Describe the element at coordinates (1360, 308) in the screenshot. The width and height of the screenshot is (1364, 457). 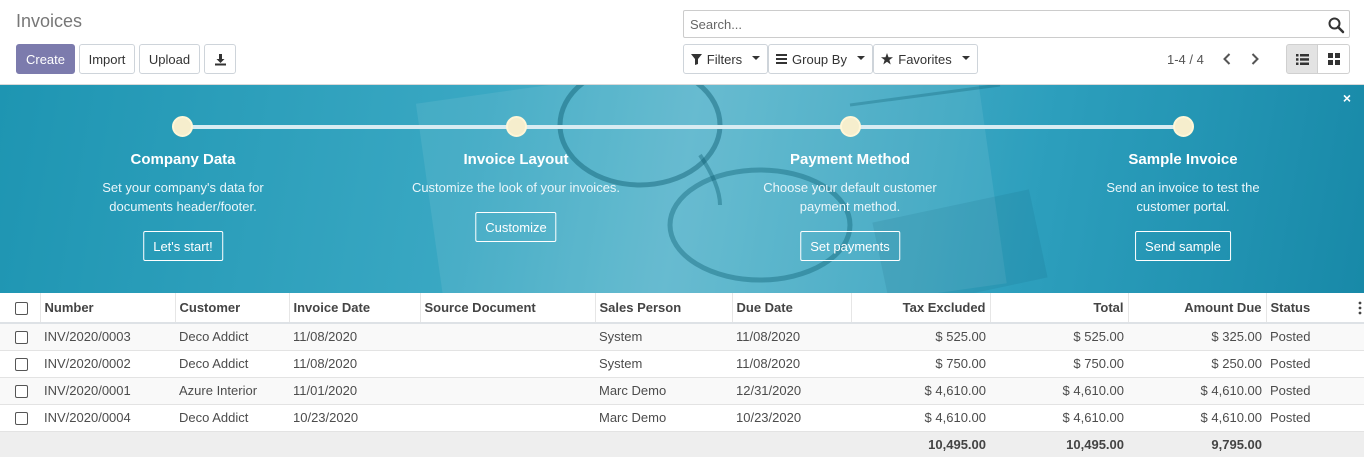
I see `optional-columns-icon` at that location.